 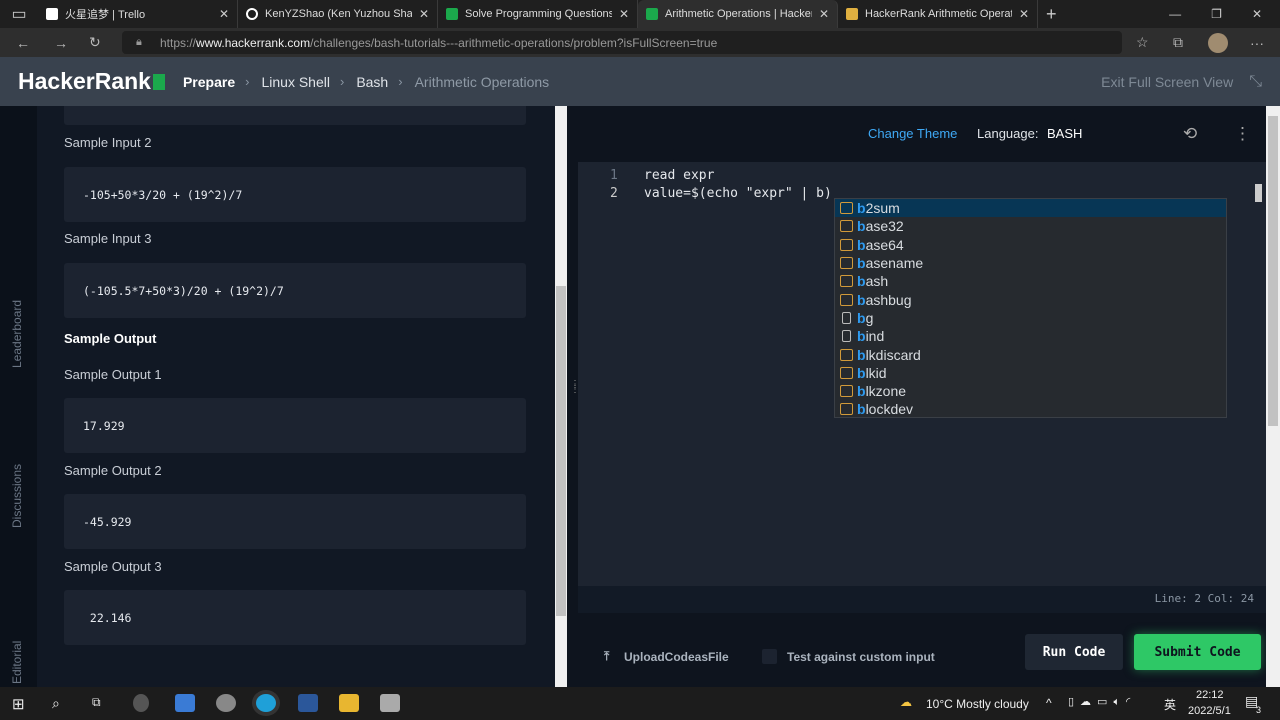 I want to click on autocomplete-item: basename, so click(x=1030, y=263).